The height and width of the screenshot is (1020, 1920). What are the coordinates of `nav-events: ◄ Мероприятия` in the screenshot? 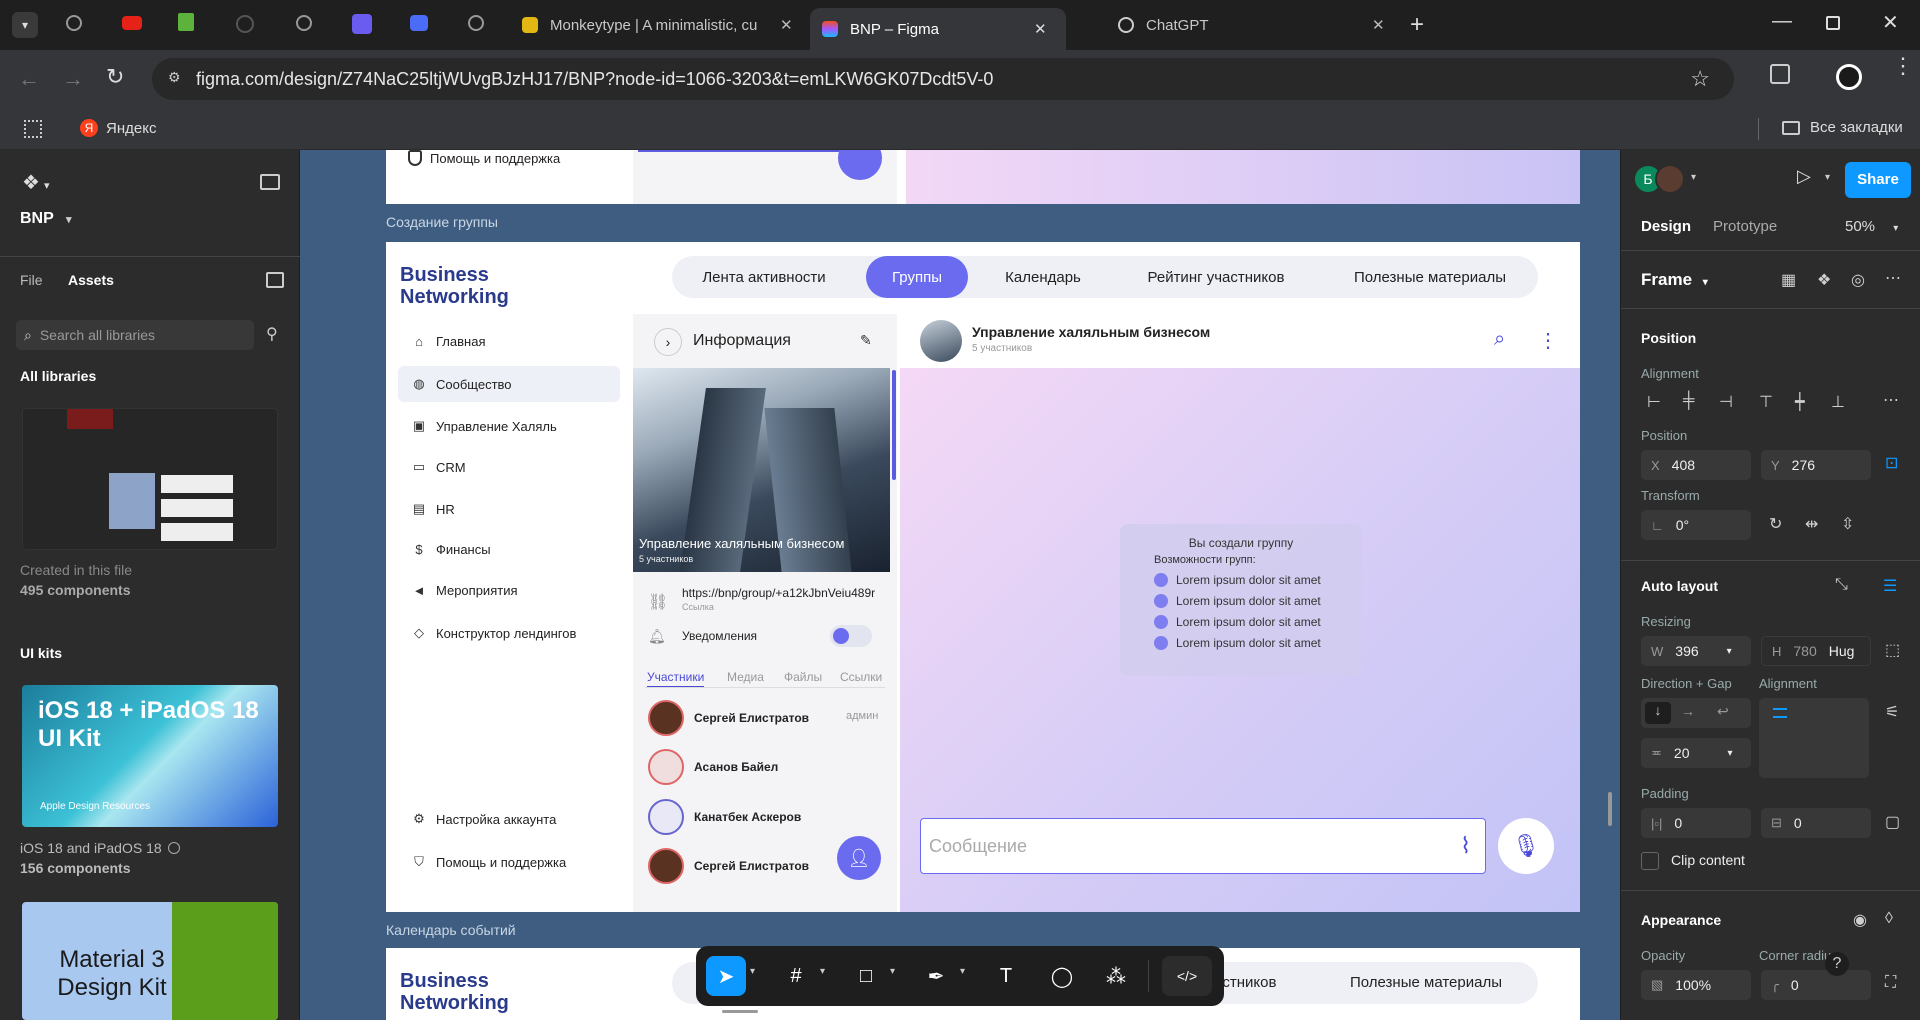 It's located at (464, 590).